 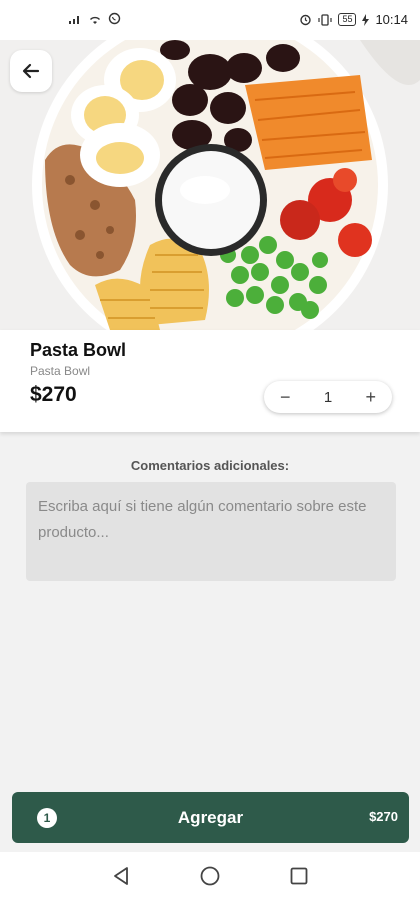 What do you see at coordinates (210, 381) in the screenshot?
I see `product-card: Pasta Bowl Pasta Bowl $270 − 1 +` at bounding box center [210, 381].